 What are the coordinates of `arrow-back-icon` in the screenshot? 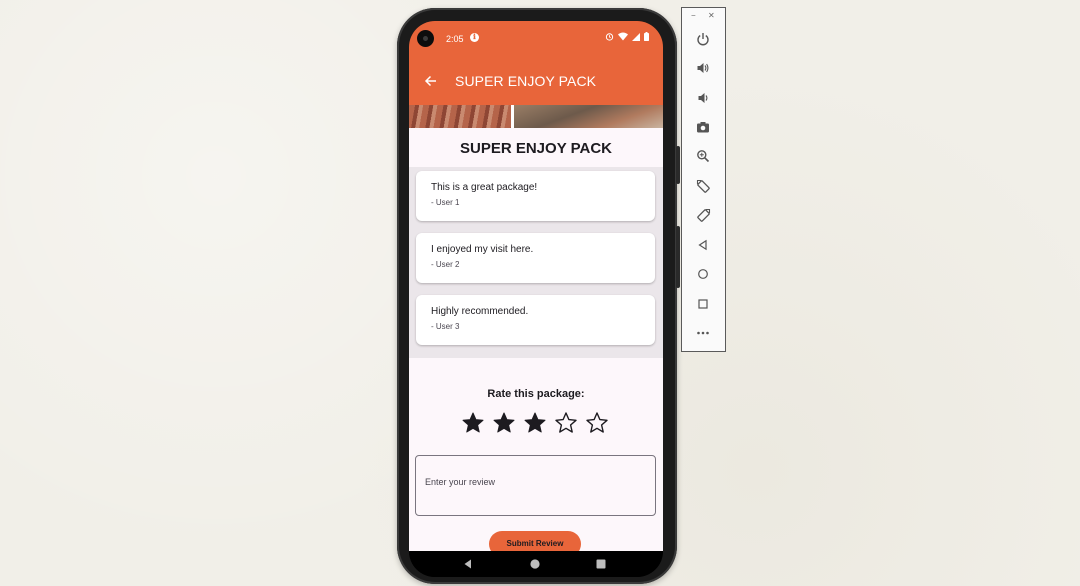 It's located at (430, 81).